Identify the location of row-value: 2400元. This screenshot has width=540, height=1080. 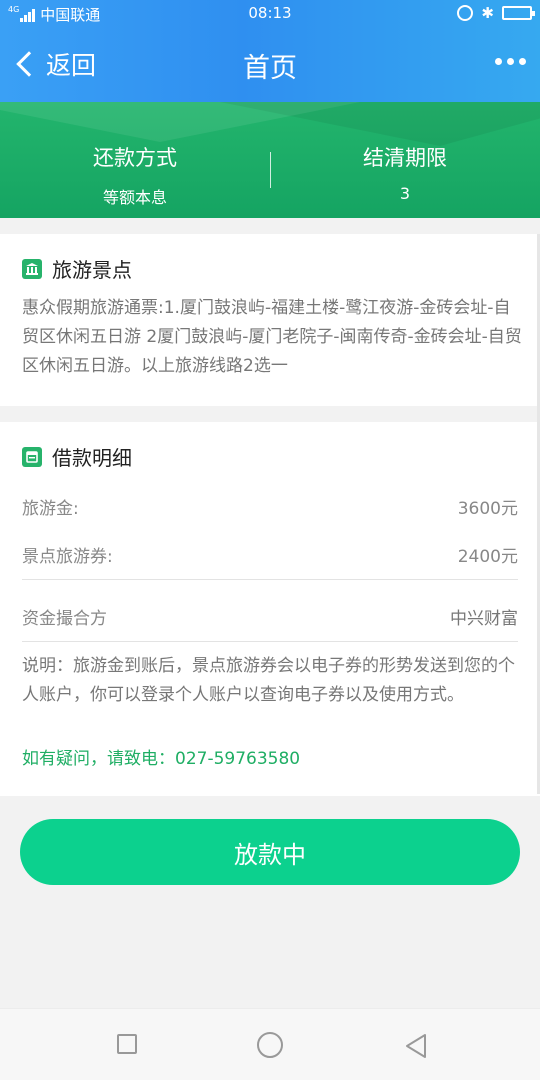
(487, 556).